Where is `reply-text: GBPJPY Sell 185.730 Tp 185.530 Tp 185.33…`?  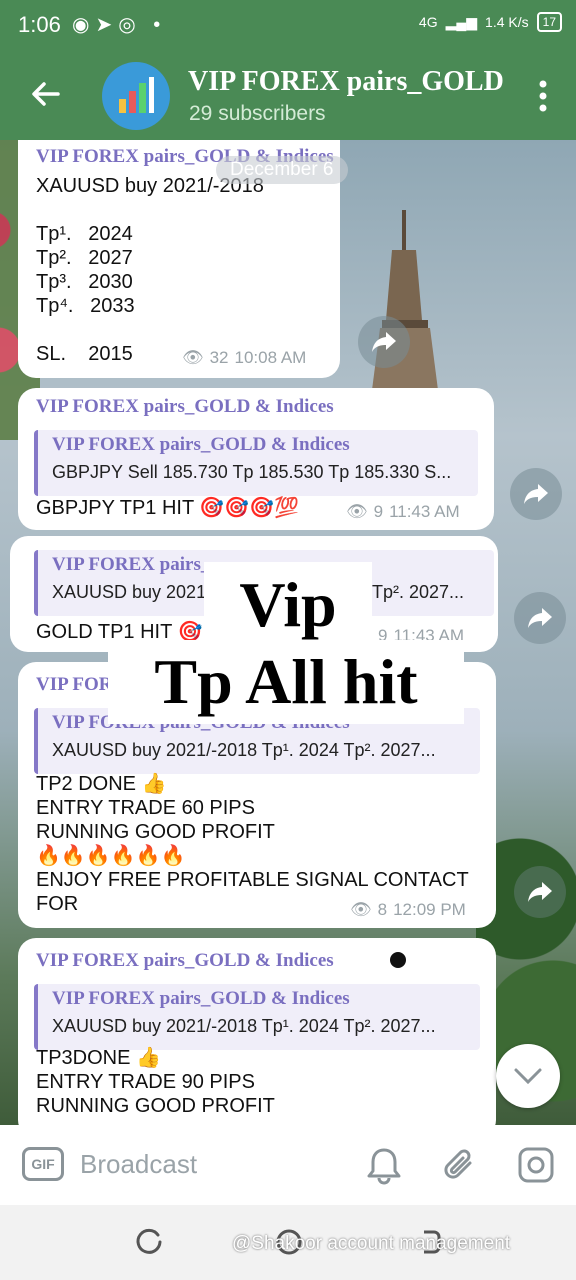
reply-text: GBPJPY Sell 185.730 Tp 185.530 Tp 185.33… is located at coordinates (252, 472).